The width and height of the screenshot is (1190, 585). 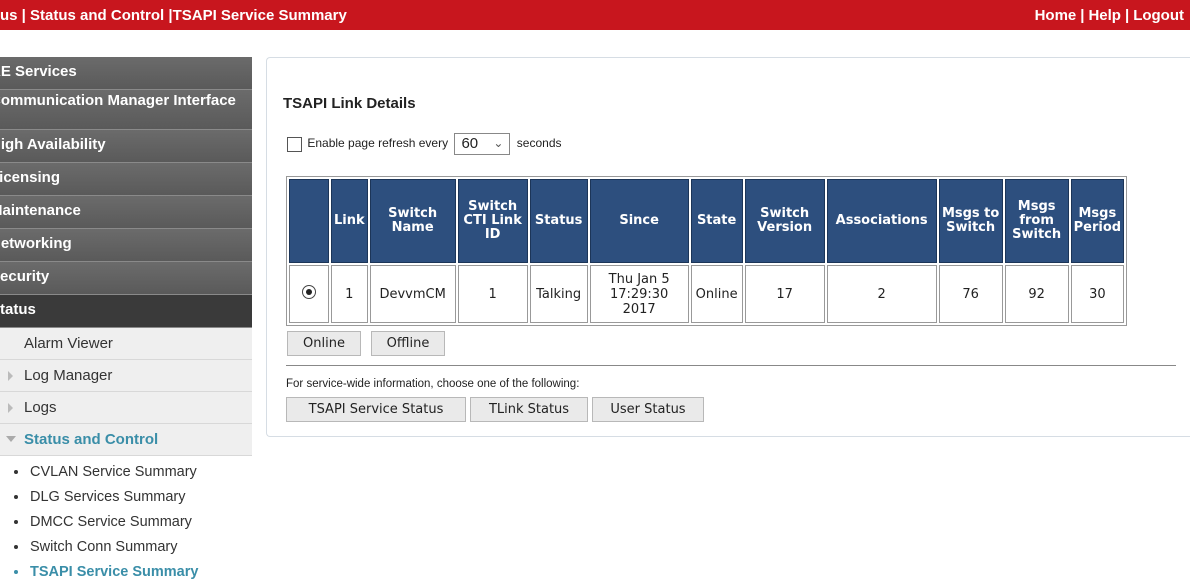 What do you see at coordinates (376, 409) in the screenshot?
I see `tsapi-service-status-button: TSAPI Service Status` at bounding box center [376, 409].